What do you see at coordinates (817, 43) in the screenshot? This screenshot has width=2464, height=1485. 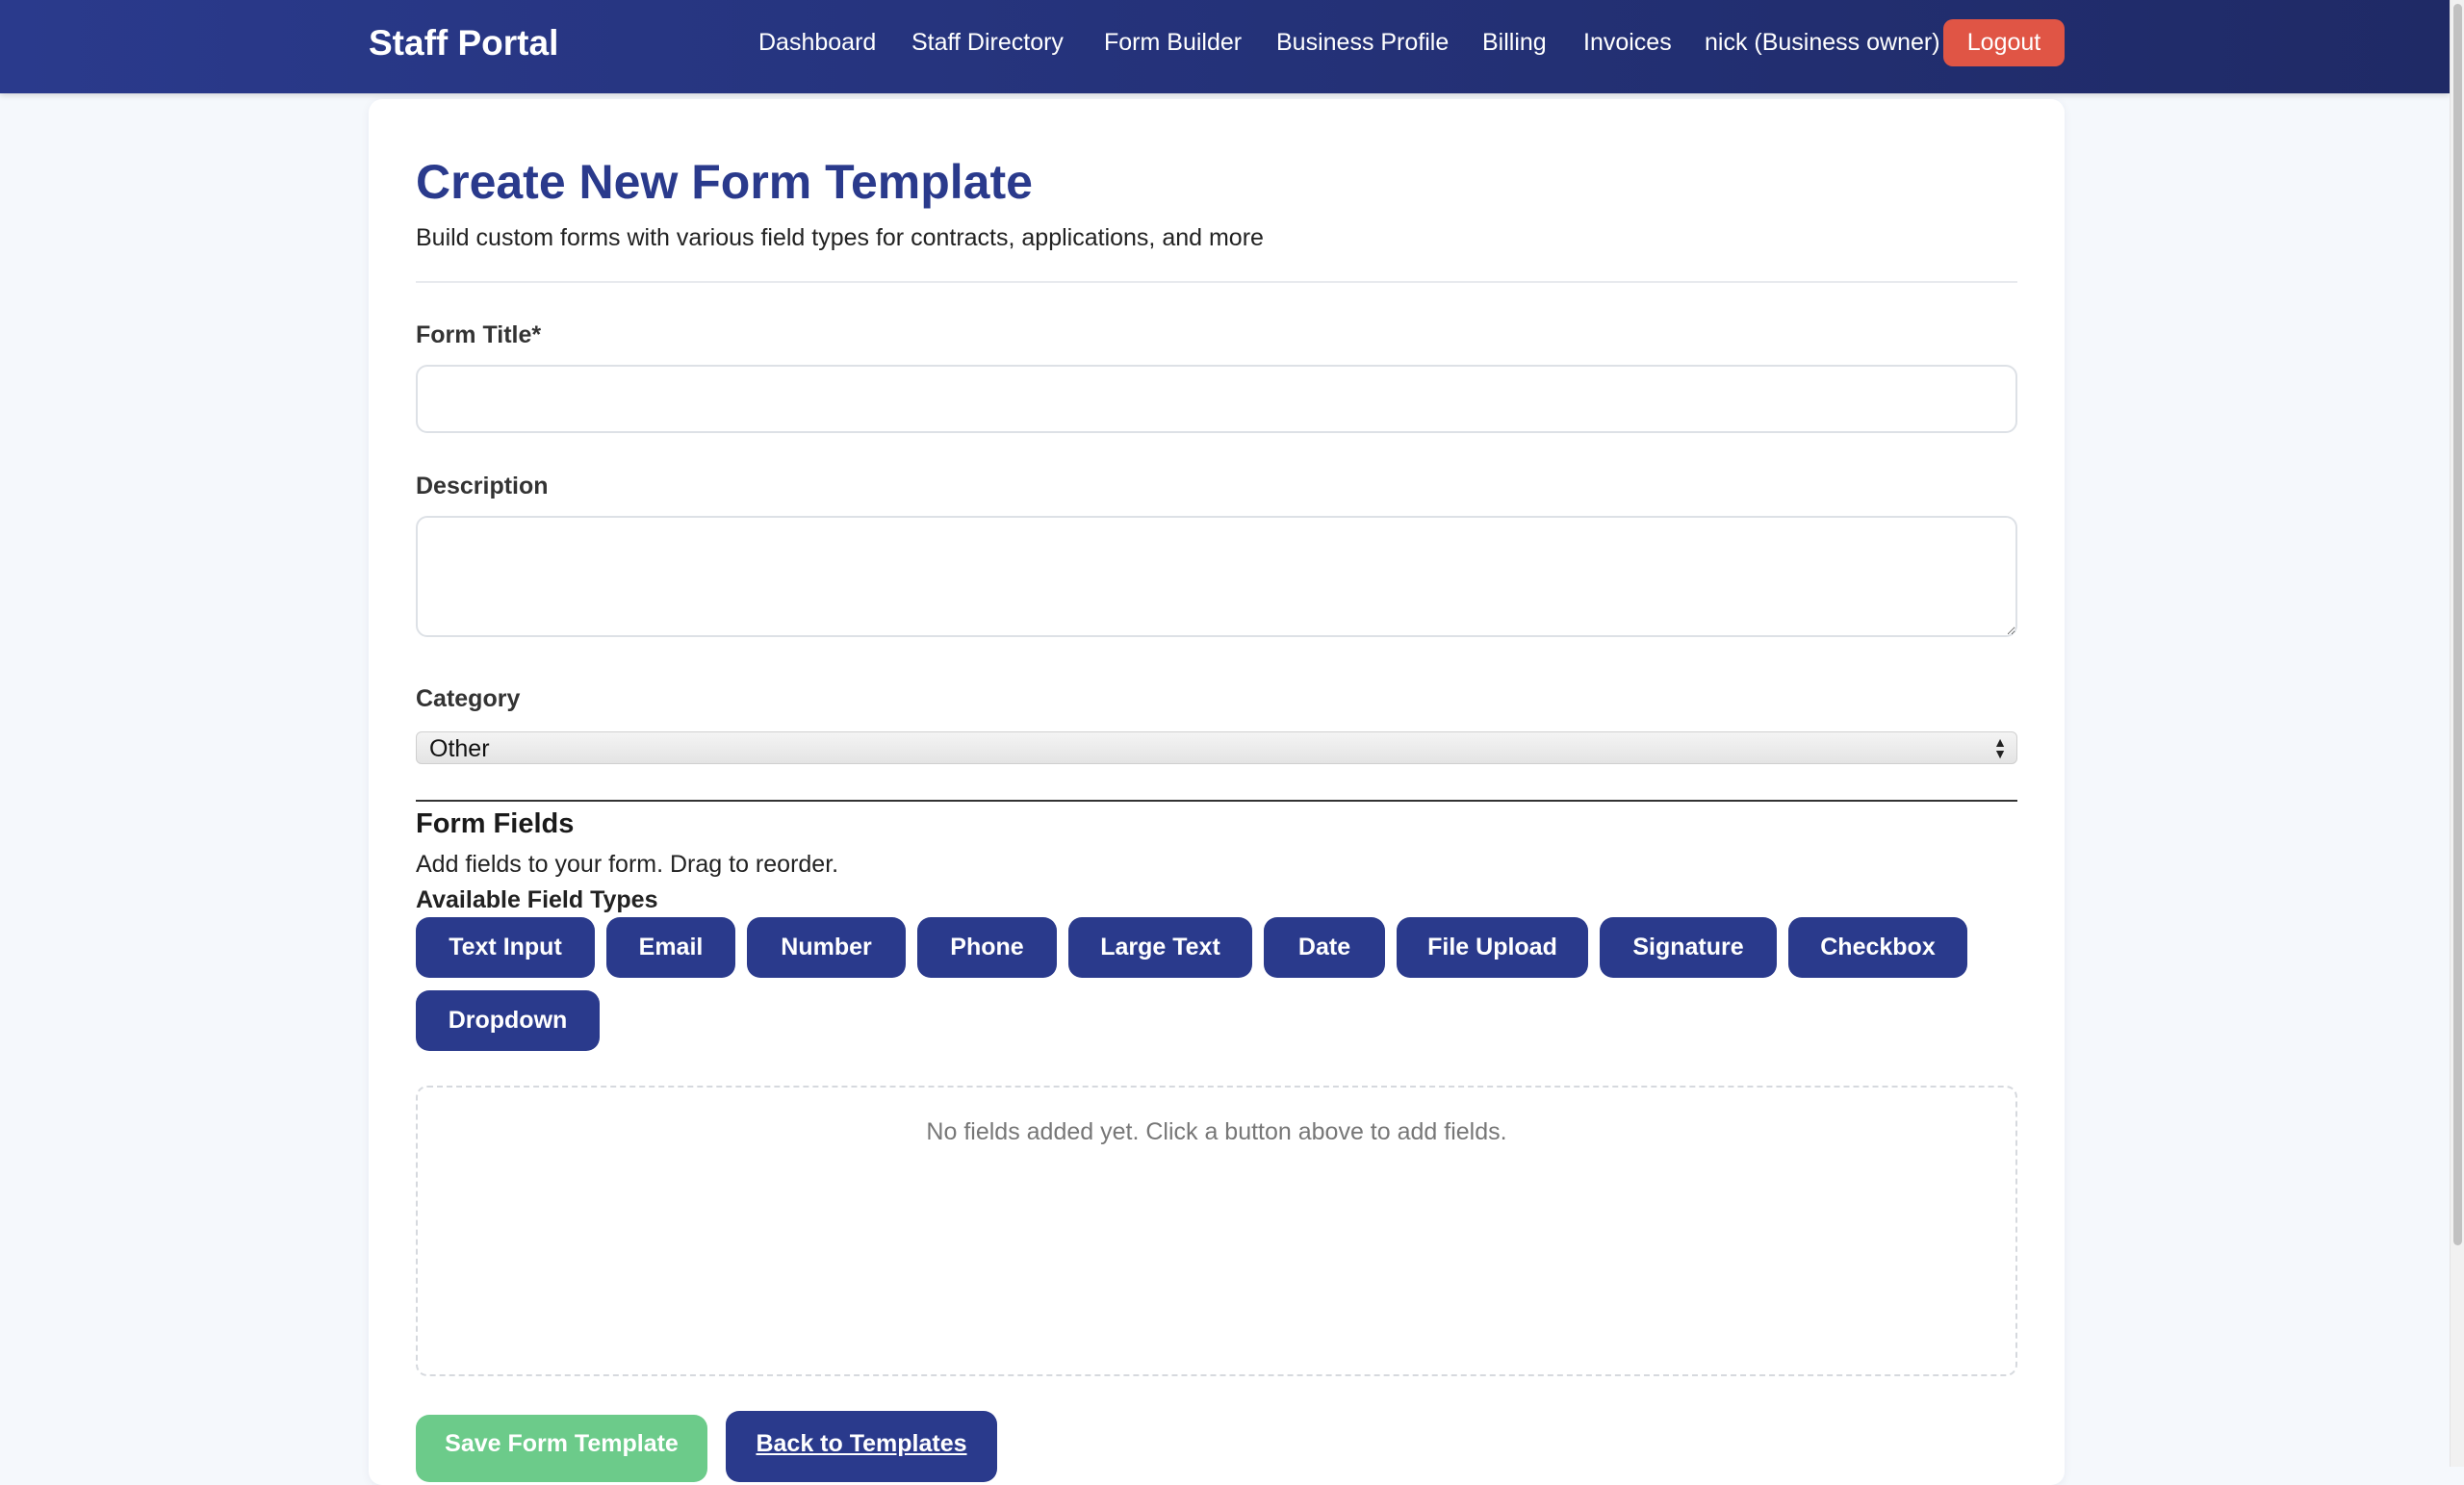 I see `nav-link-dashboard: Dashboard` at bounding box center [817, 43].